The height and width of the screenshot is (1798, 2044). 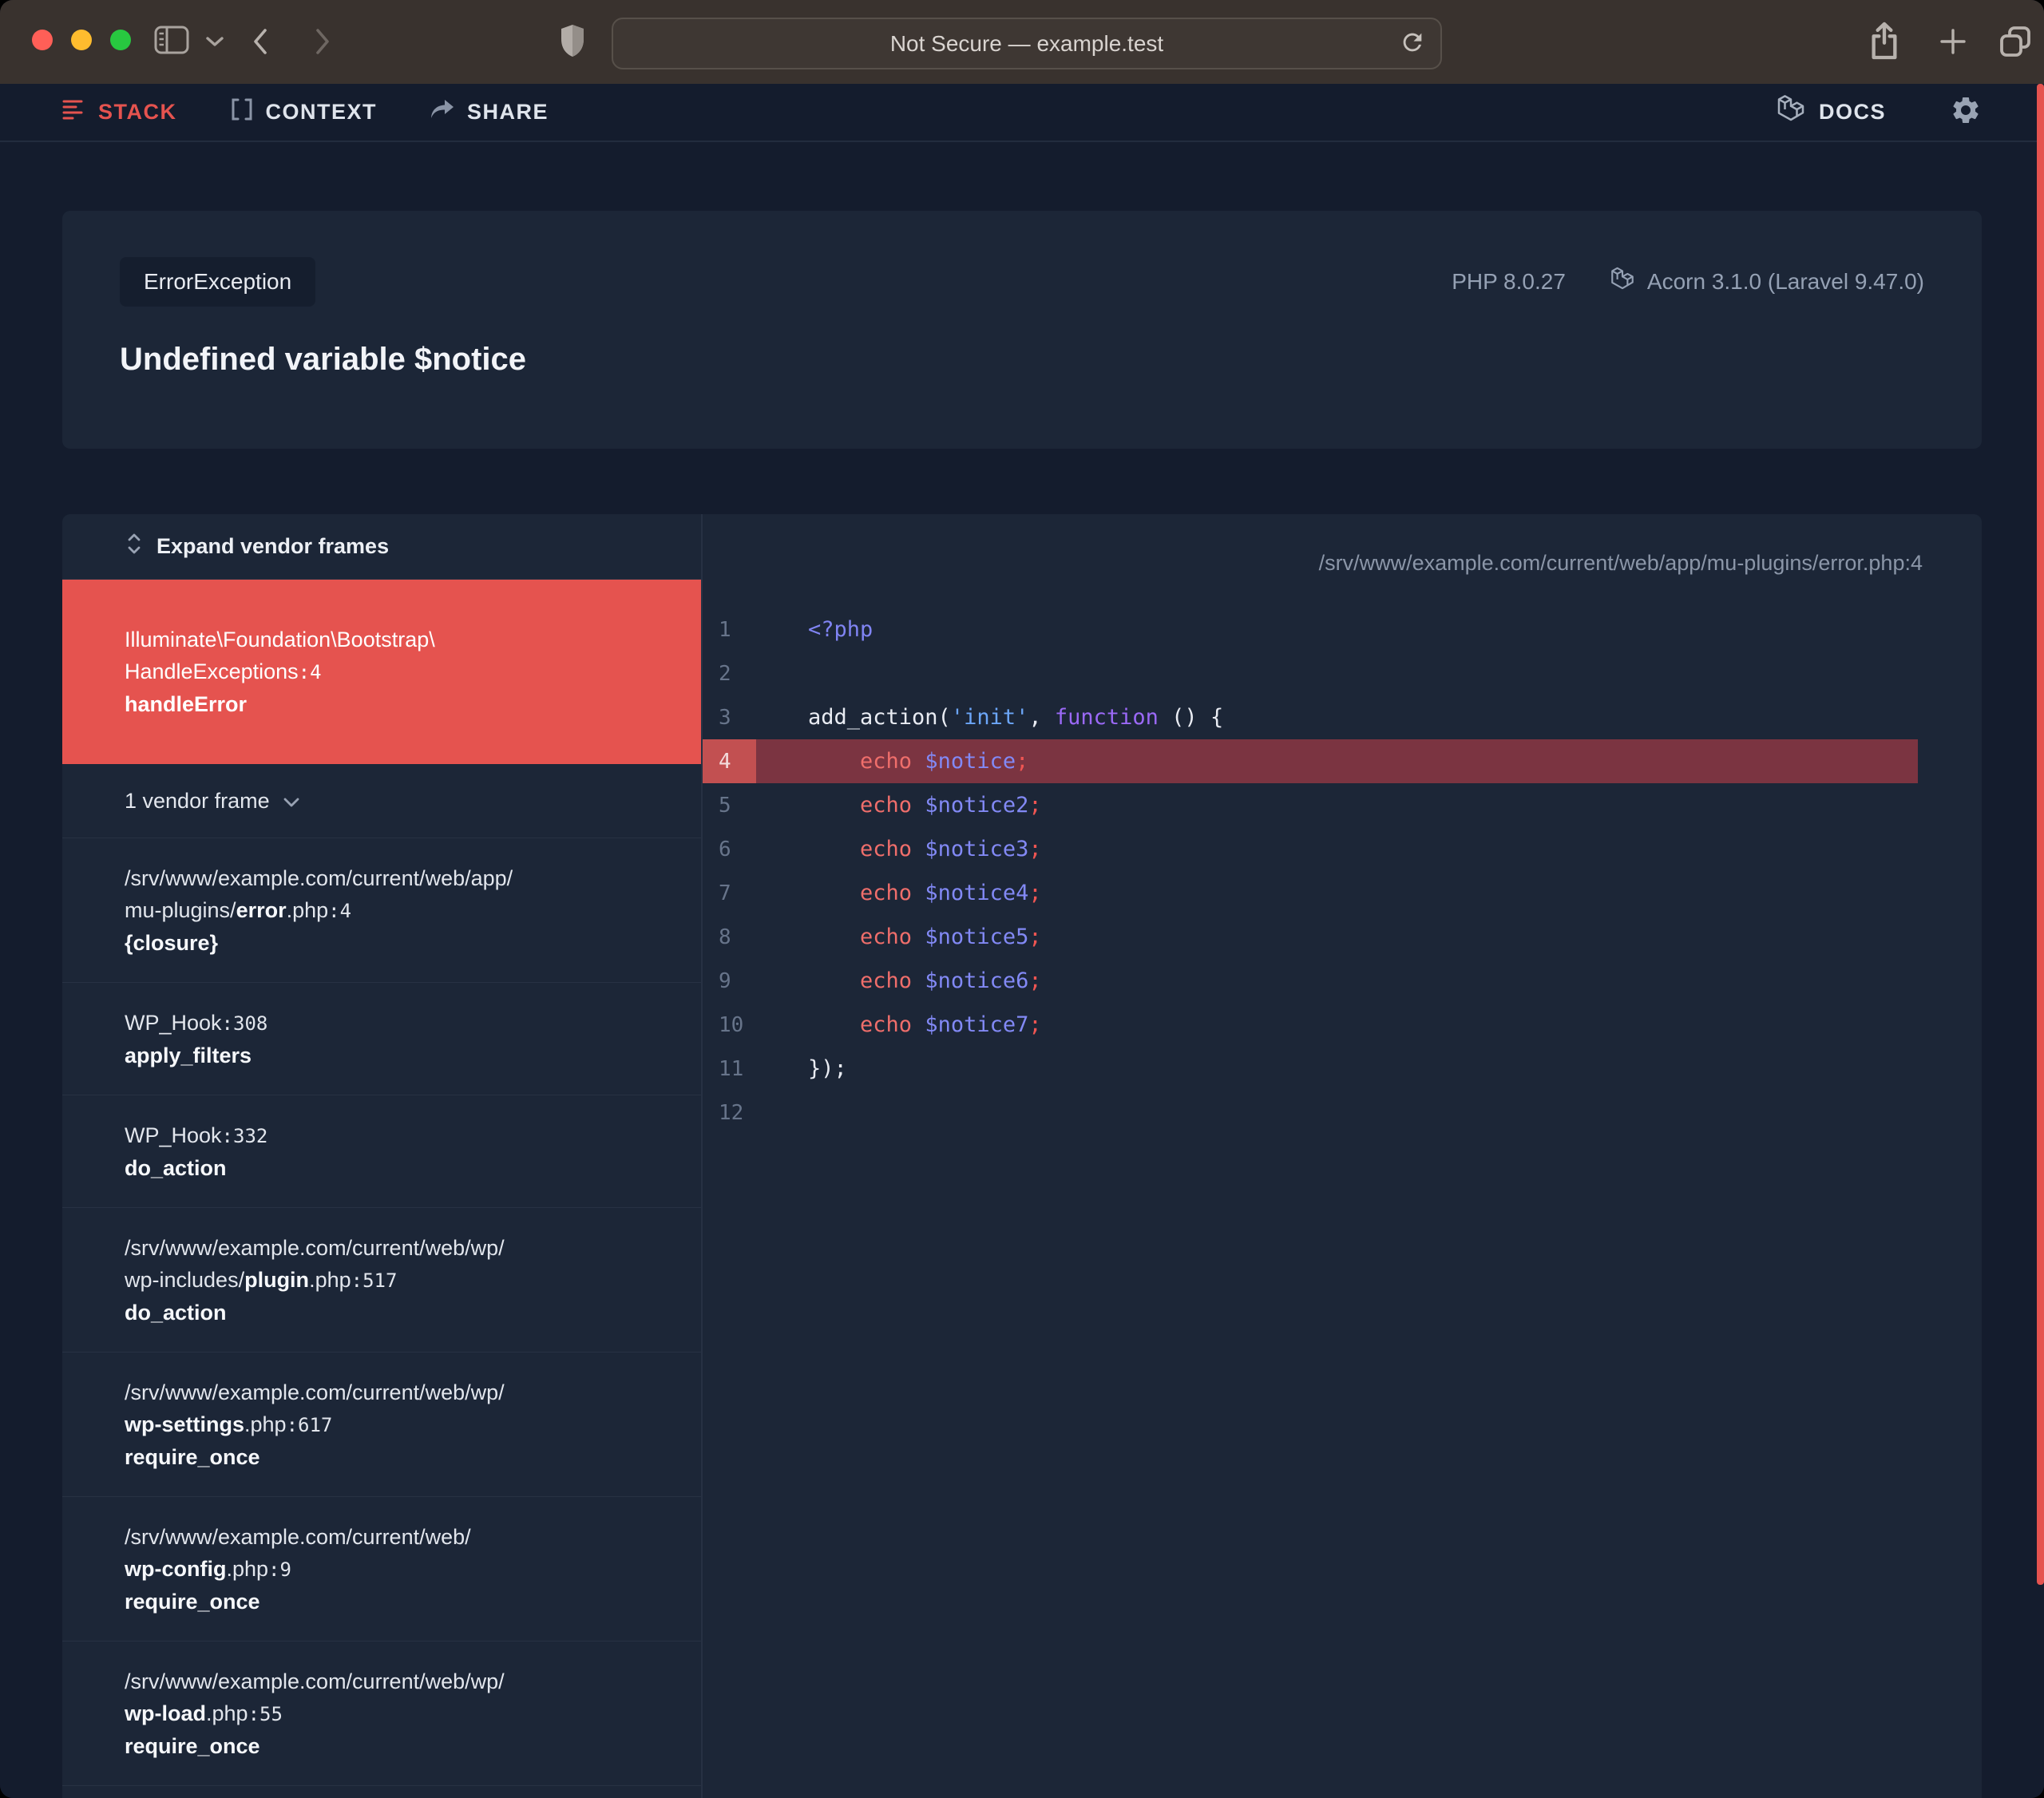 I want to click on line-number: 5, so click(x=725, y=806).